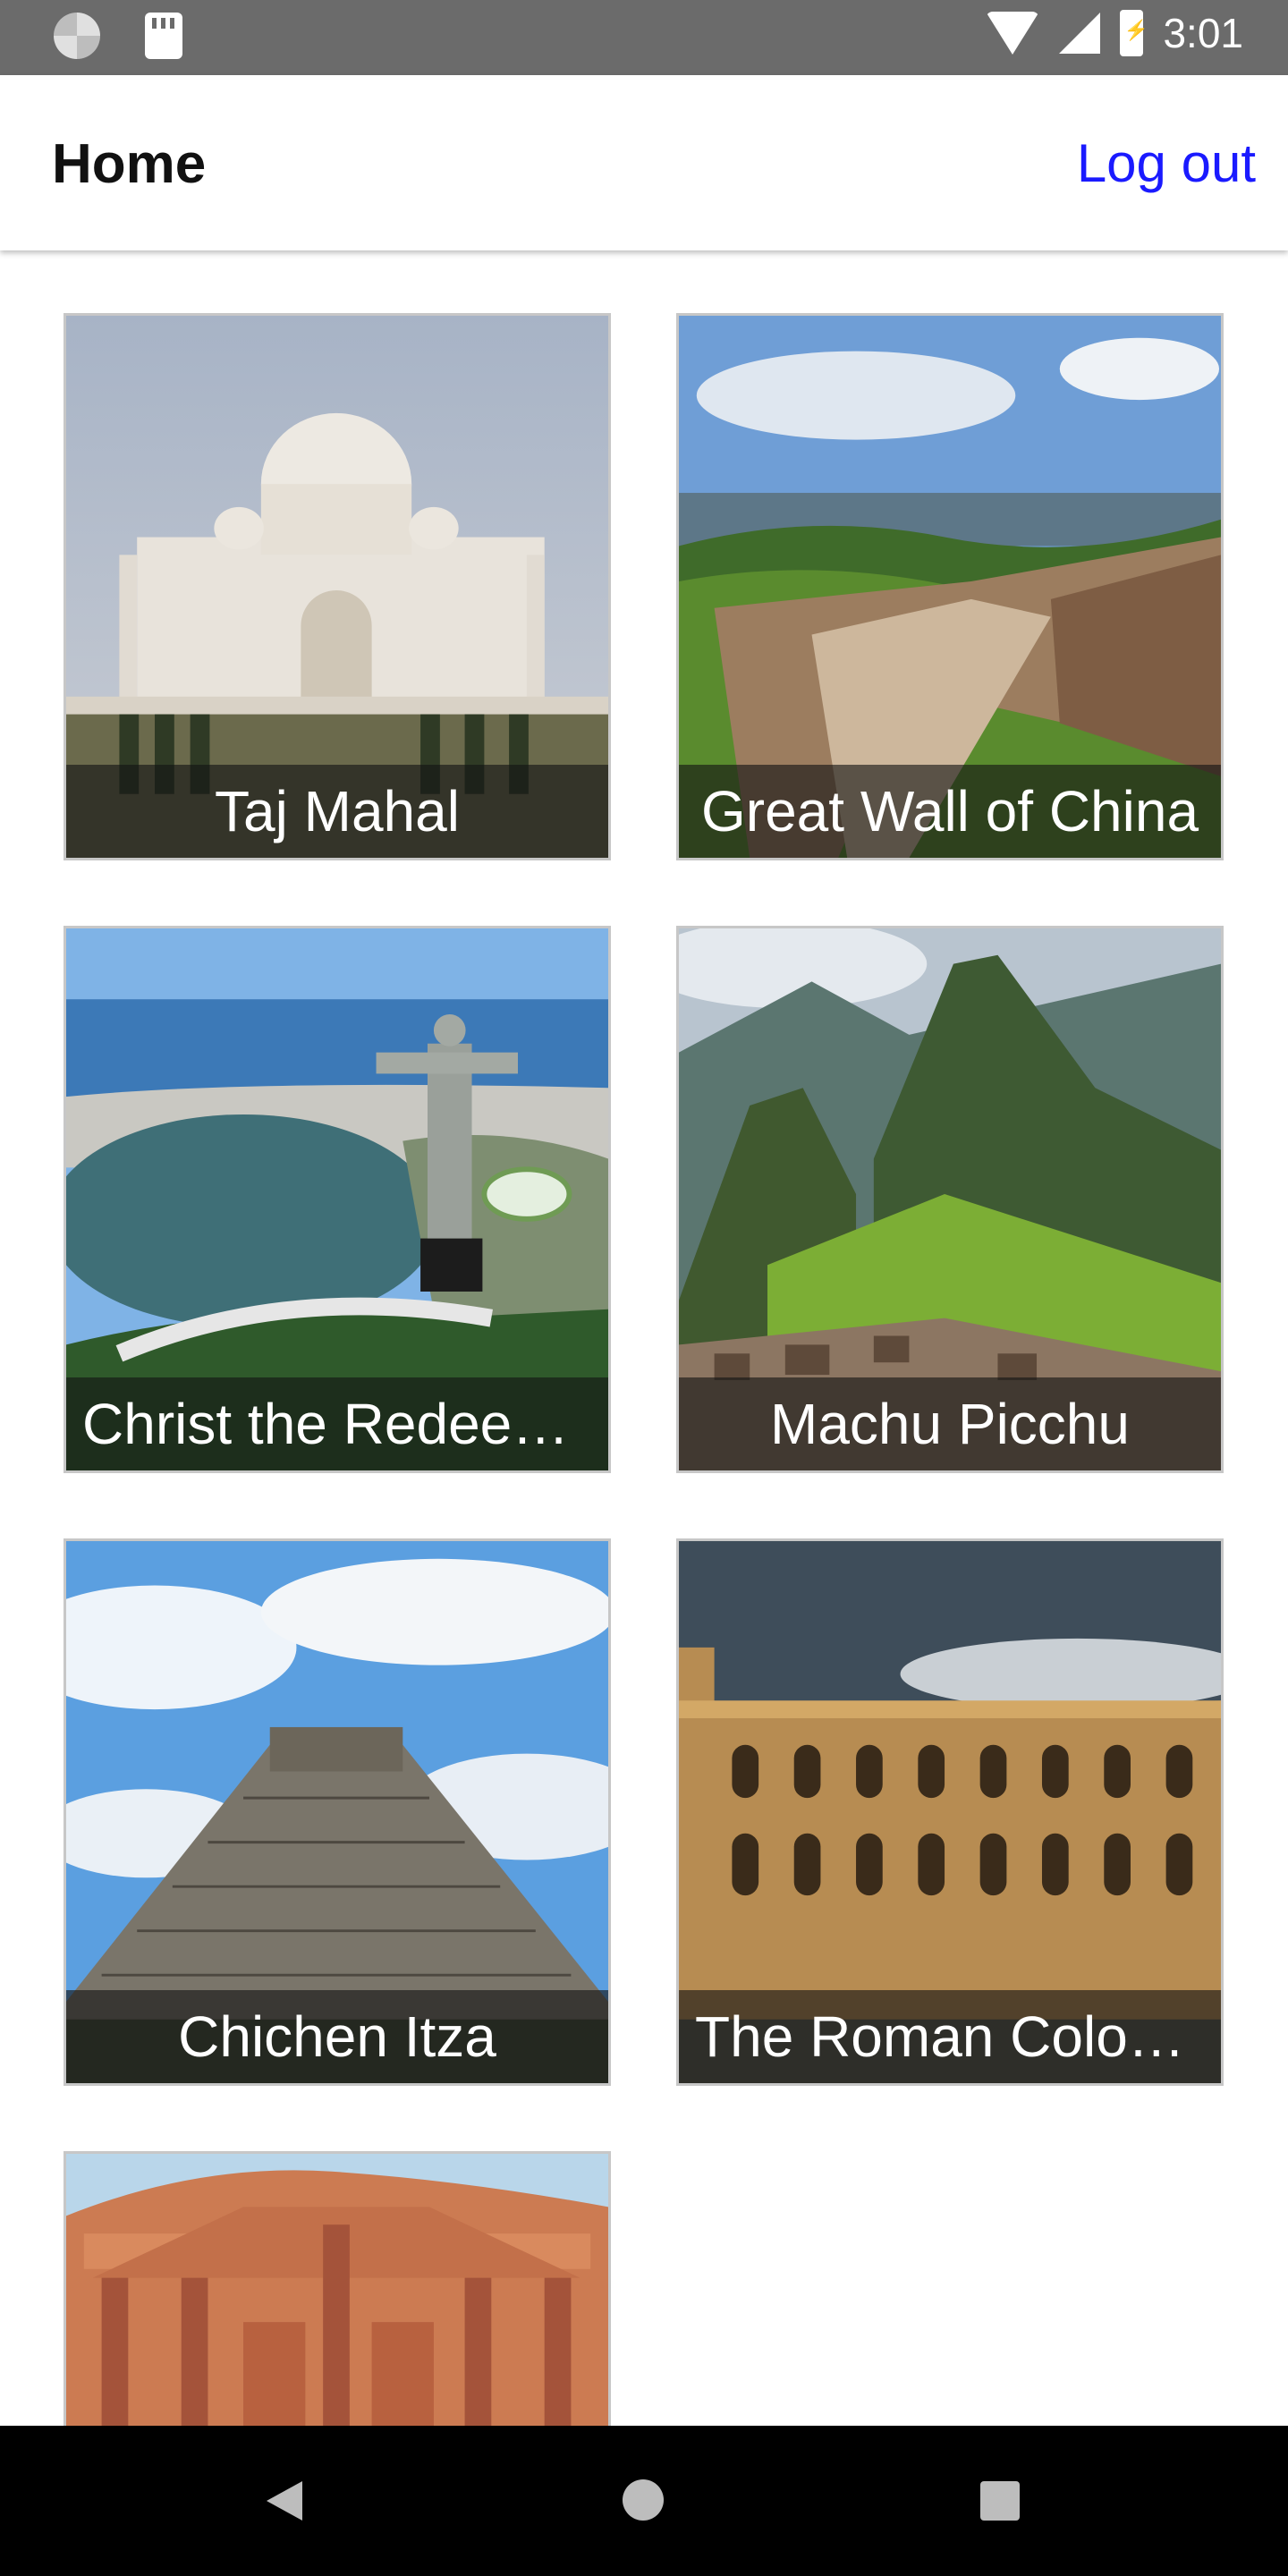  What do you see at coordinates (337, 1423) in the screenshot?
I see `wonder-caption: Christ the Redeemer` at bounding box center [337, 1423].